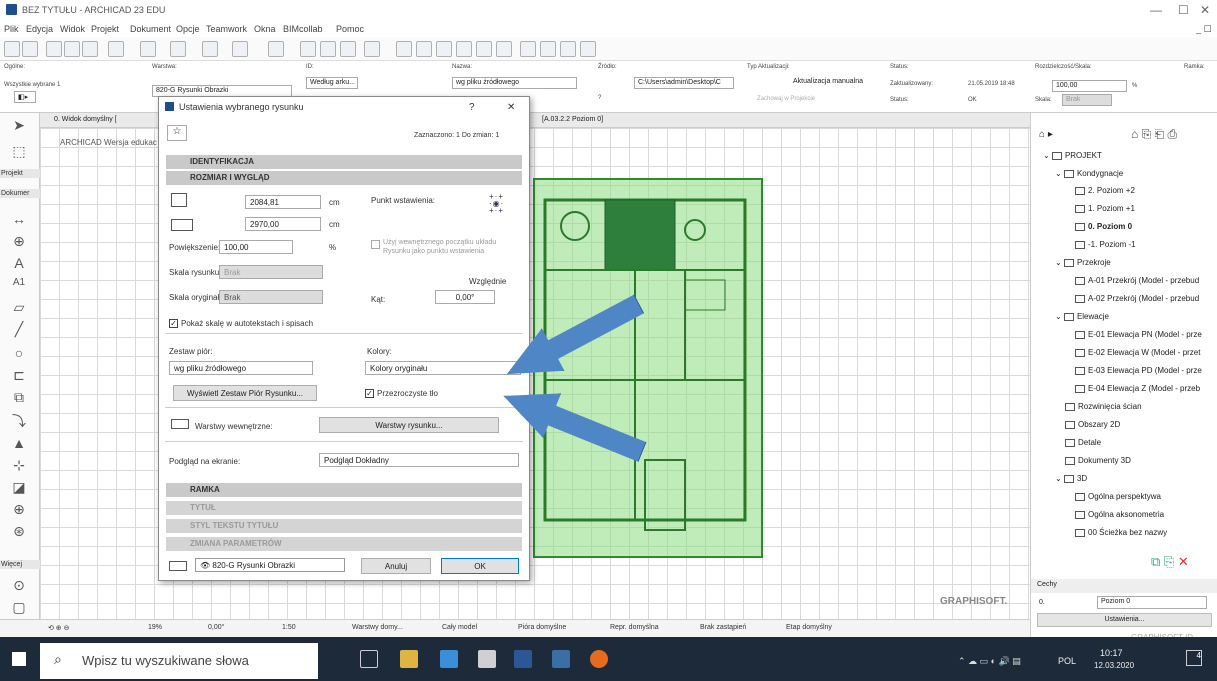 The height and width of the screenshot is (681, 1217). I want to click on navigator-mode-icons: ⌂ ⎘ ⎗ ⎙, so click(1154, 134).